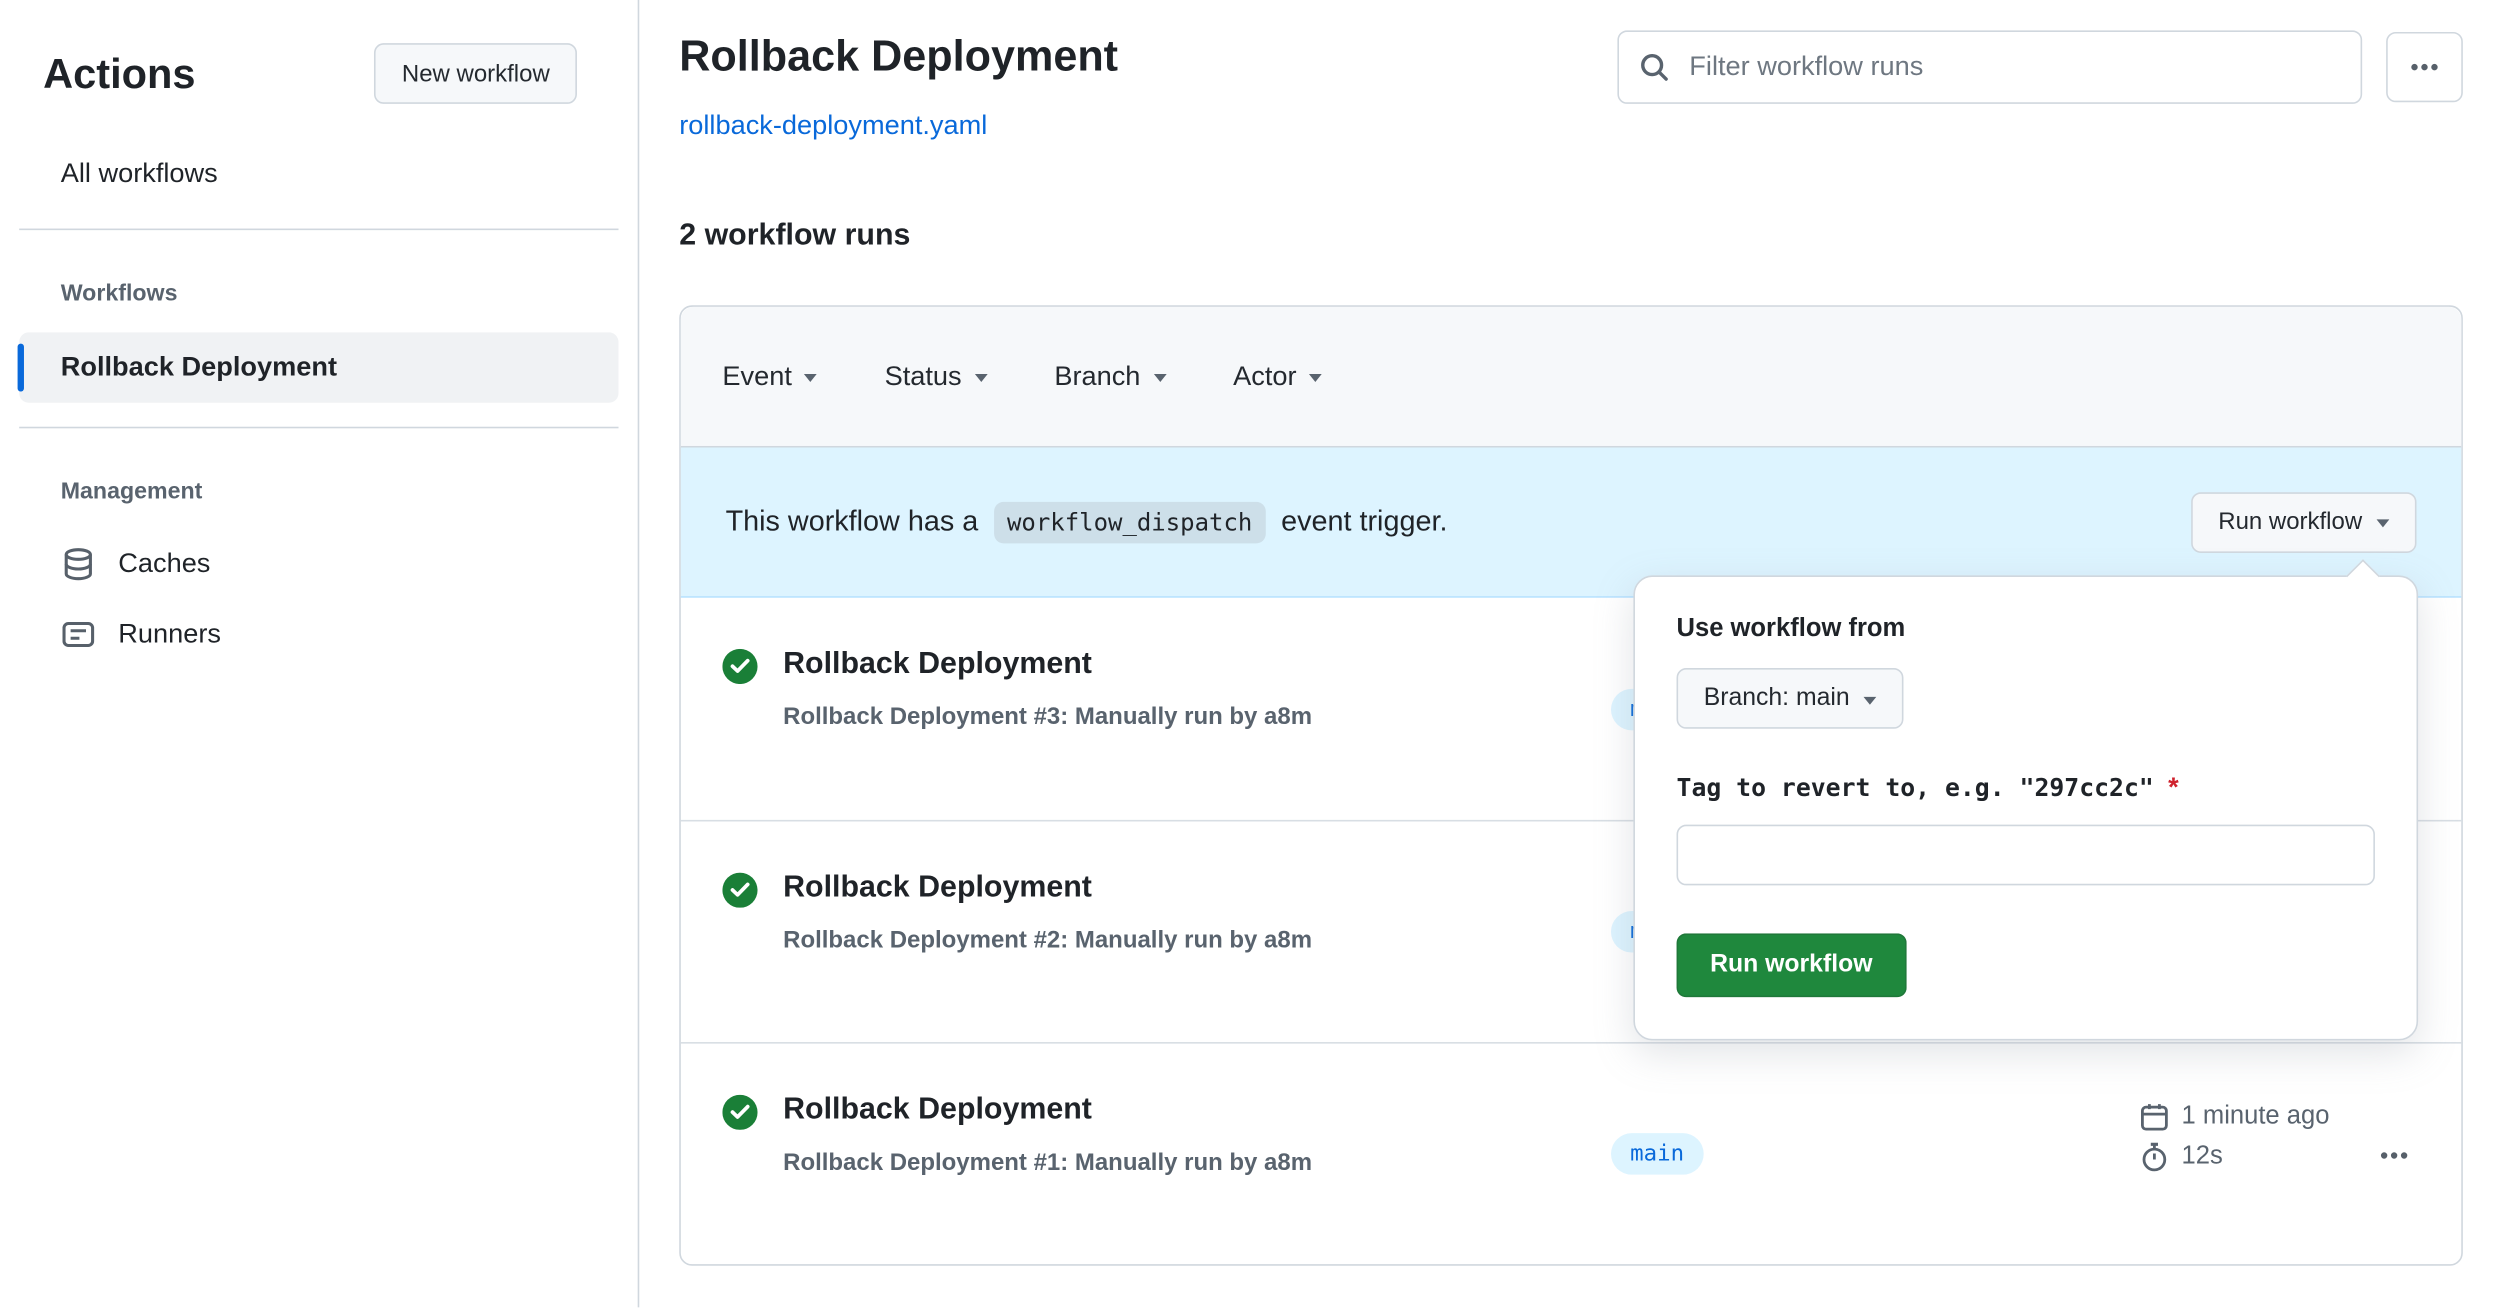  I want to click on management-nav: Caches Runners, so click(319, 599).